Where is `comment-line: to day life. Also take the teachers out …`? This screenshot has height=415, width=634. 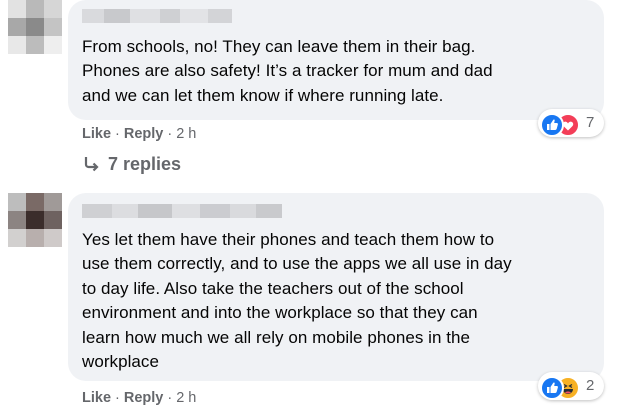
comment-line: to day life. Also take the teachers out … is located at coordinates (273, 288).